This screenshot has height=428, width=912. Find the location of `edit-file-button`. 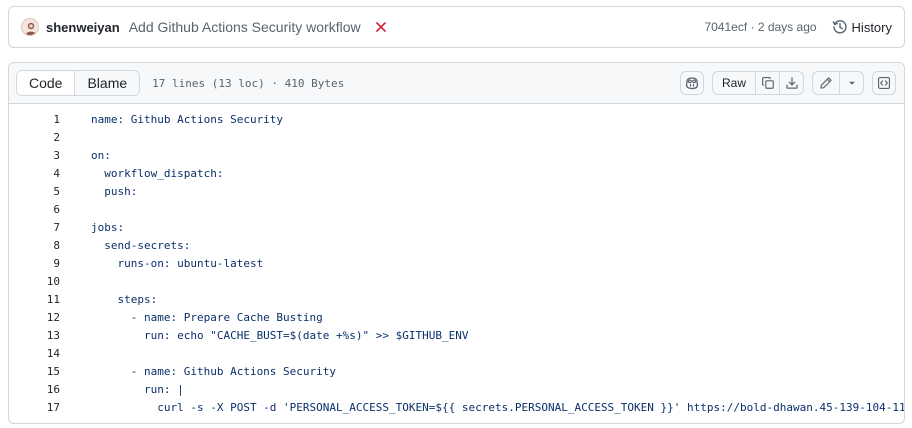

edit-file-button is located at coordinates (826, 83).